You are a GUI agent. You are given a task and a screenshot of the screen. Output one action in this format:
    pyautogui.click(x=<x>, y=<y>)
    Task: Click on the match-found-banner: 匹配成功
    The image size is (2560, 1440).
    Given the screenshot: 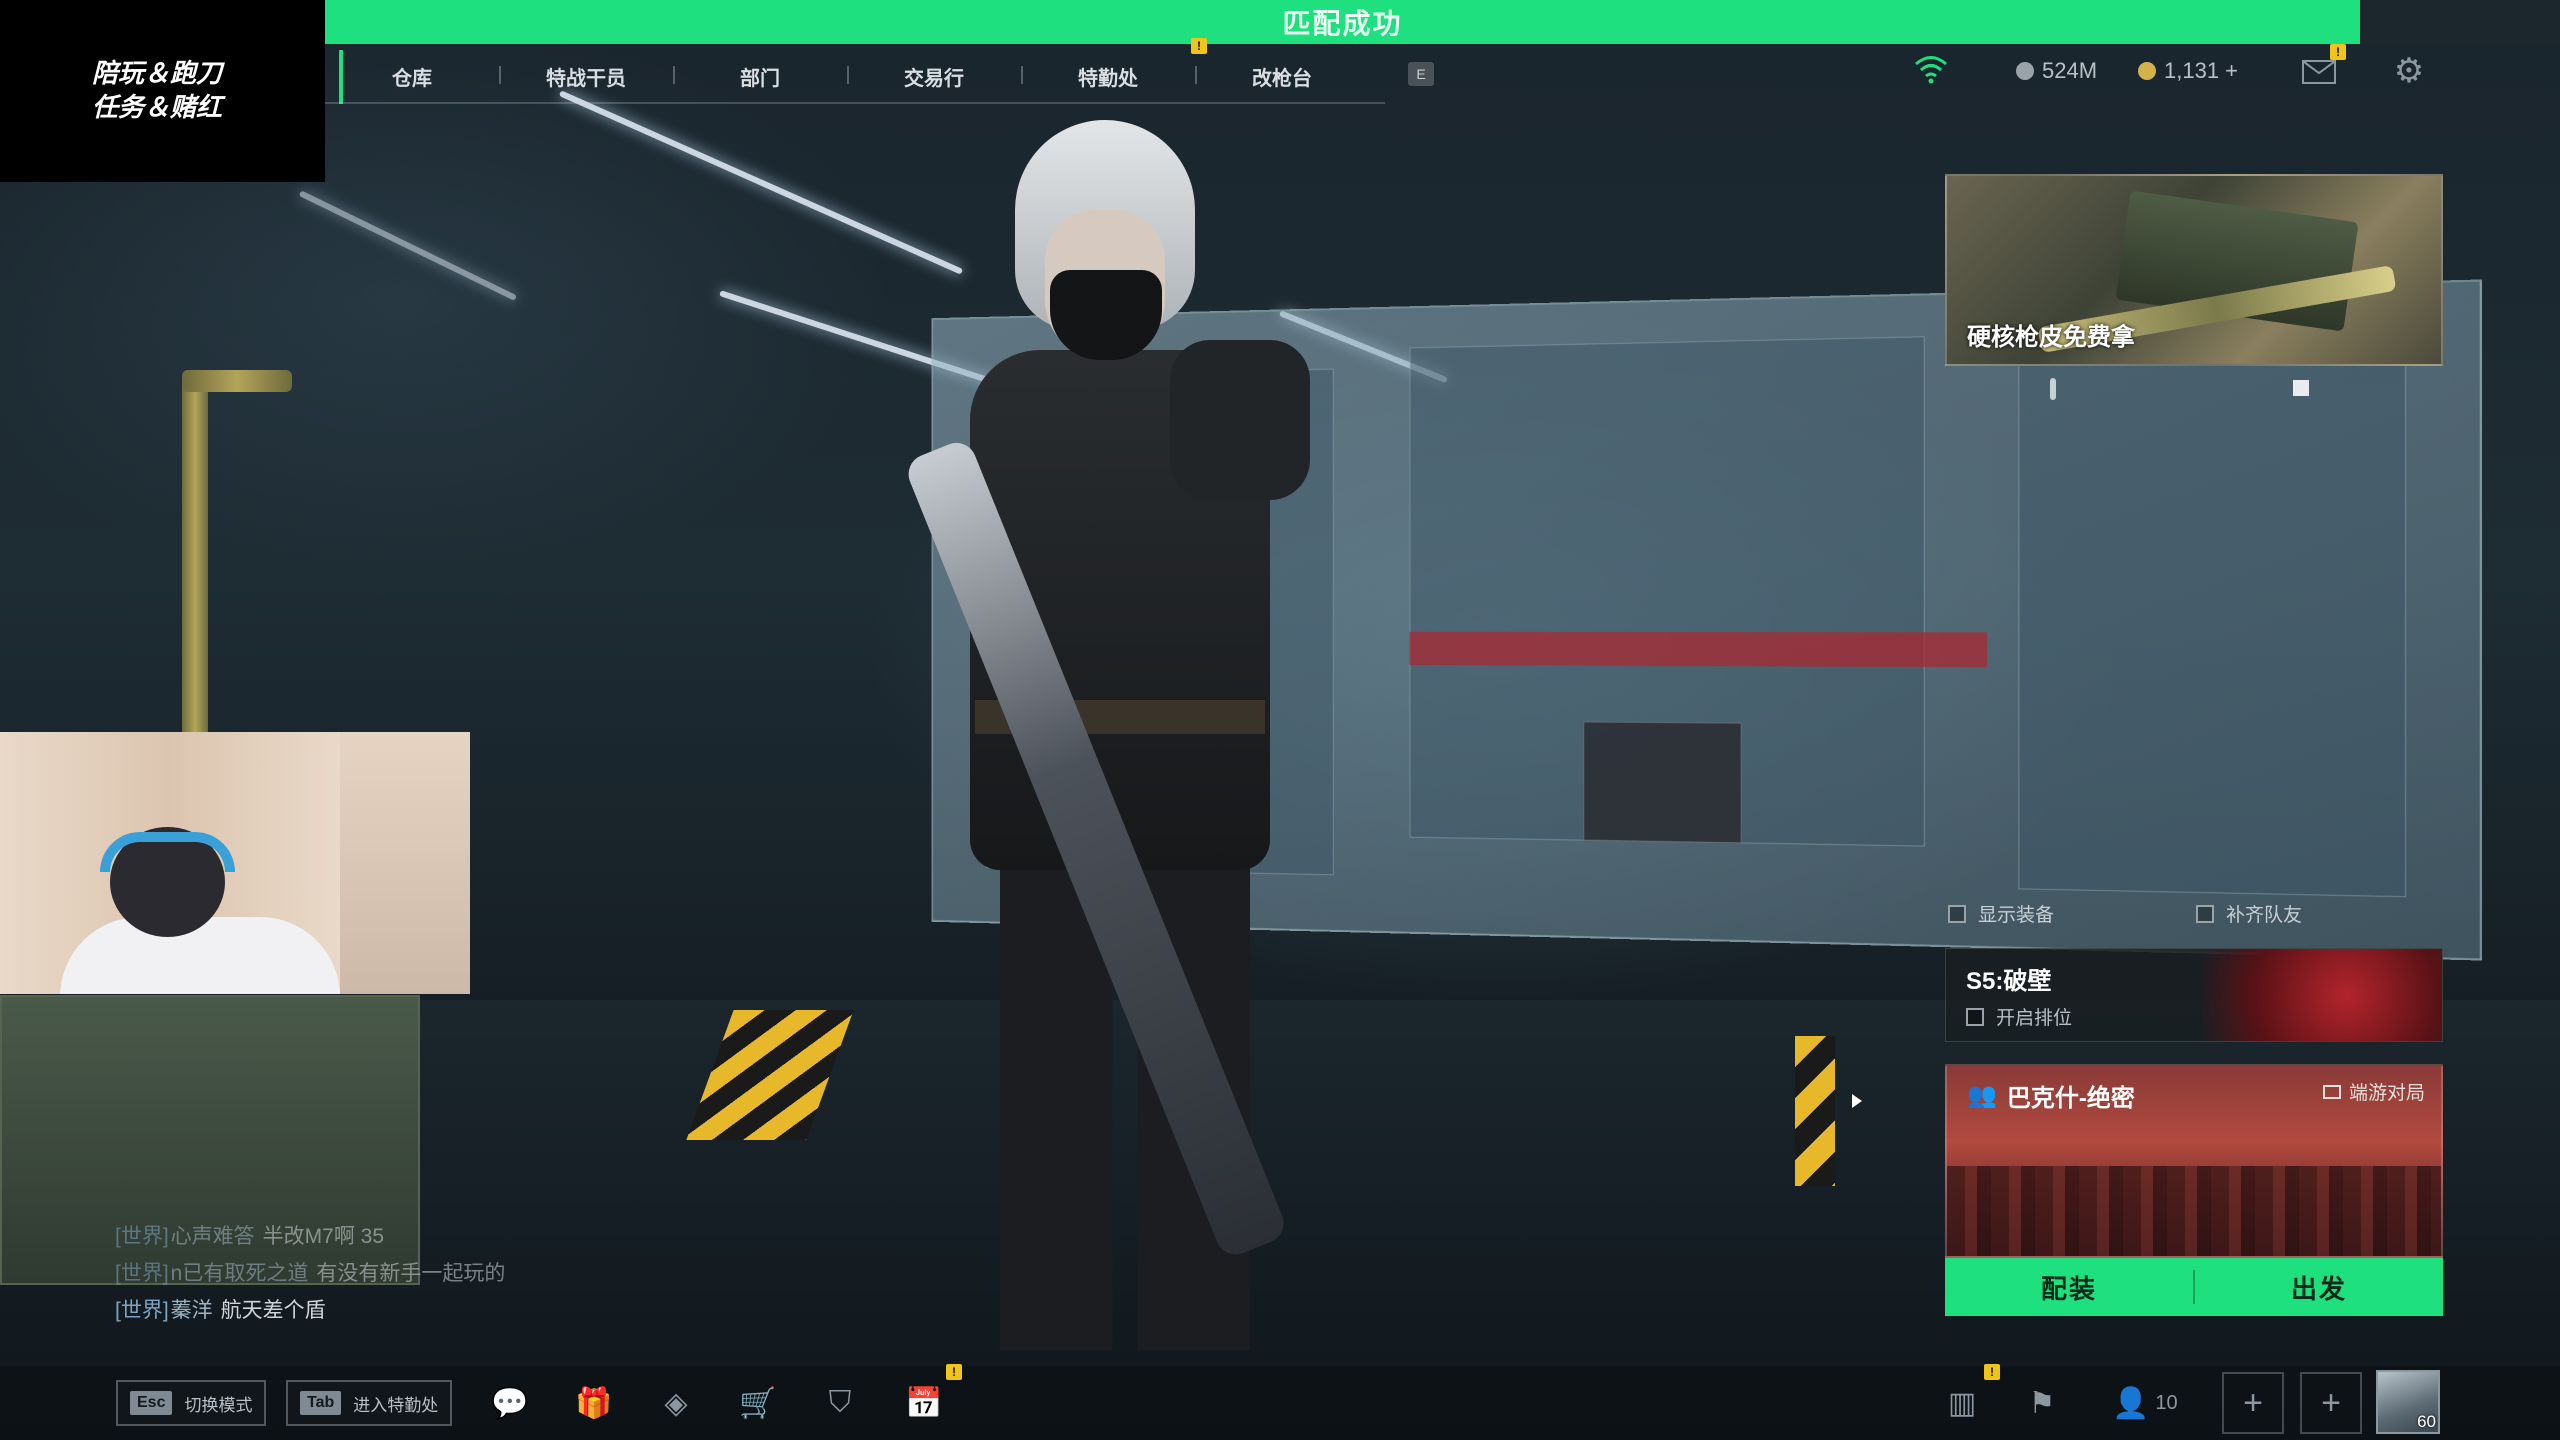 What is the action you would take?
    pyautogui.click(x=1342, y=22)
    